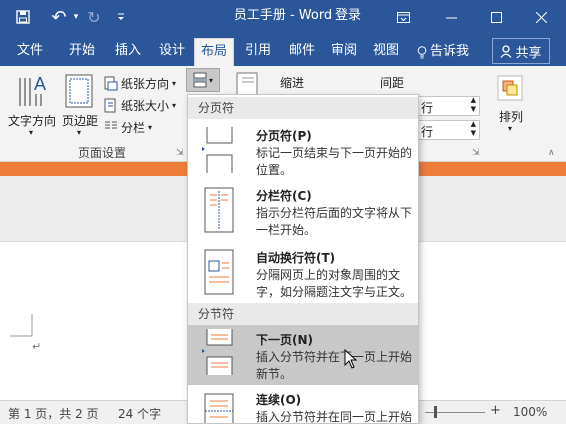 This screenshot has width=566, height=424. I want to click on spacing-after-spinner: 行 ▲ ▼, so click(449, 130).